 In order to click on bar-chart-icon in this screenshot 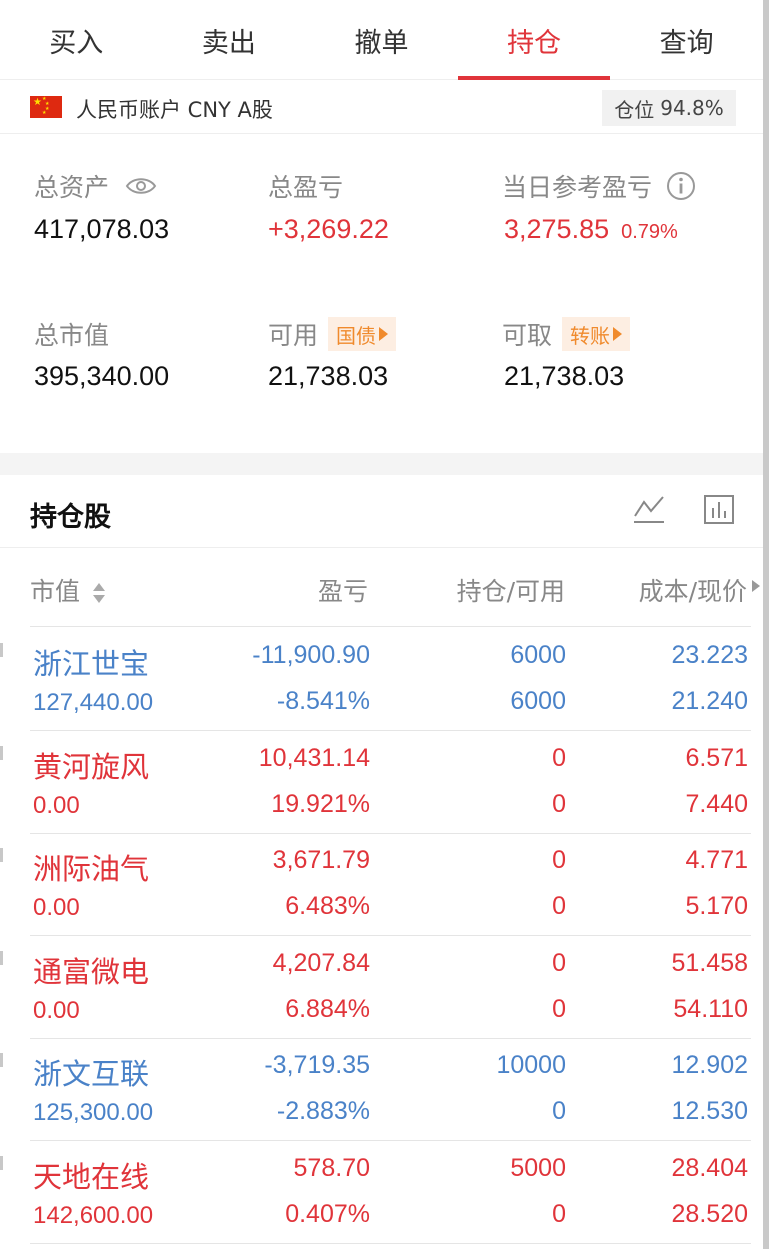, I will do `click(719, 509)`.